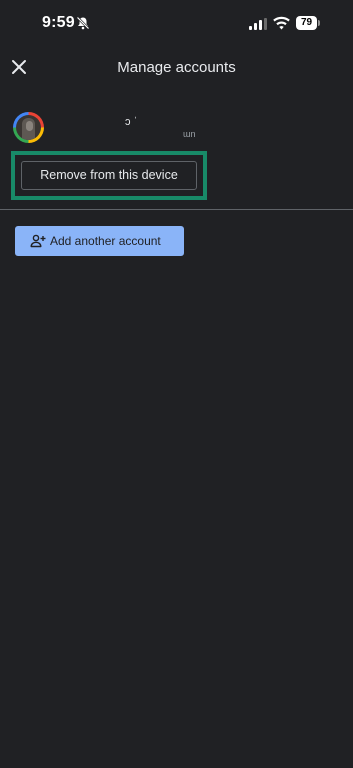 The width and height of the screenshot is (353, 768). What do you see at coordinates (58, 22) in the screenshot?
I see `status-time: 9:59` at bounding box center [58, 22].